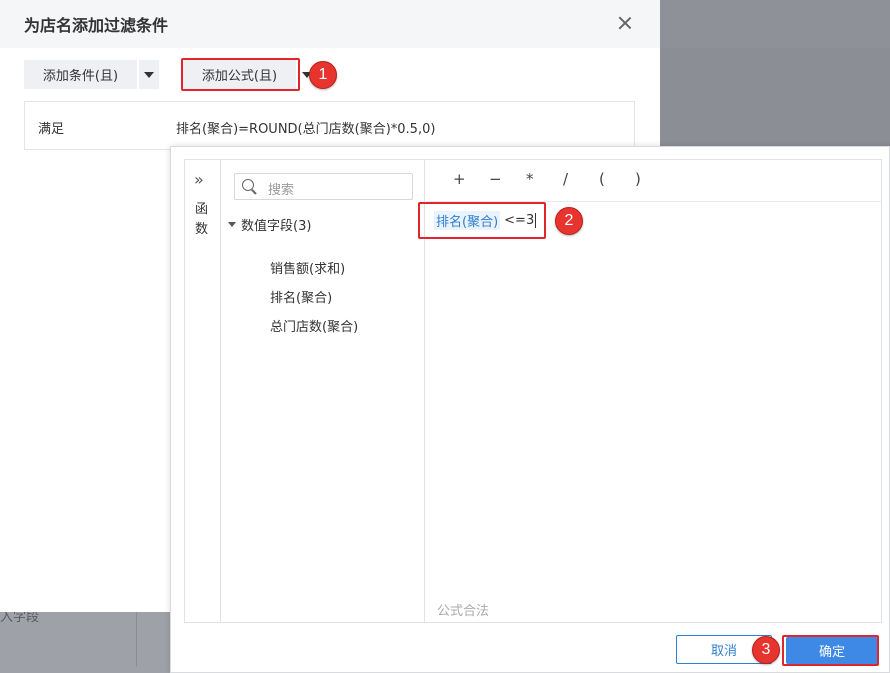 The height and width of the screenshot is (673, 890). I want to click on condition-row: 满足 排名(聚合)=ROUND(总门店数(聚合)*0.5,0), so click(329, 125).